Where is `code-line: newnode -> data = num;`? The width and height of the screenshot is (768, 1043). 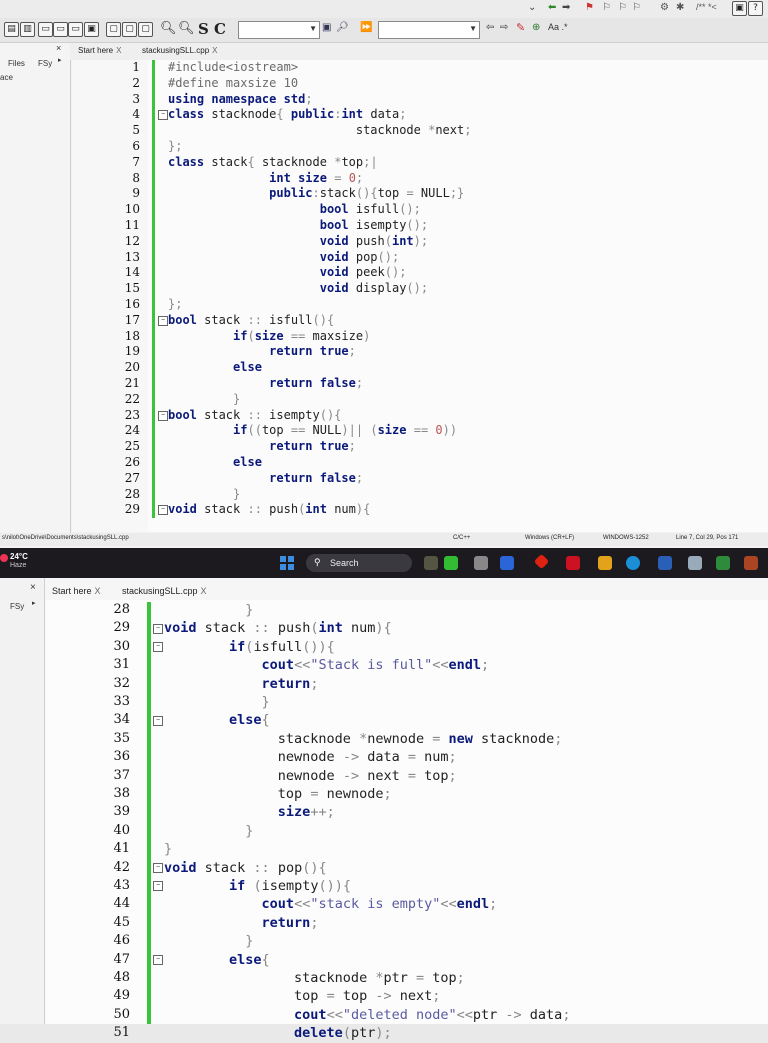 code-line: newnode -> data = num; is located at coordinates (310, 757).